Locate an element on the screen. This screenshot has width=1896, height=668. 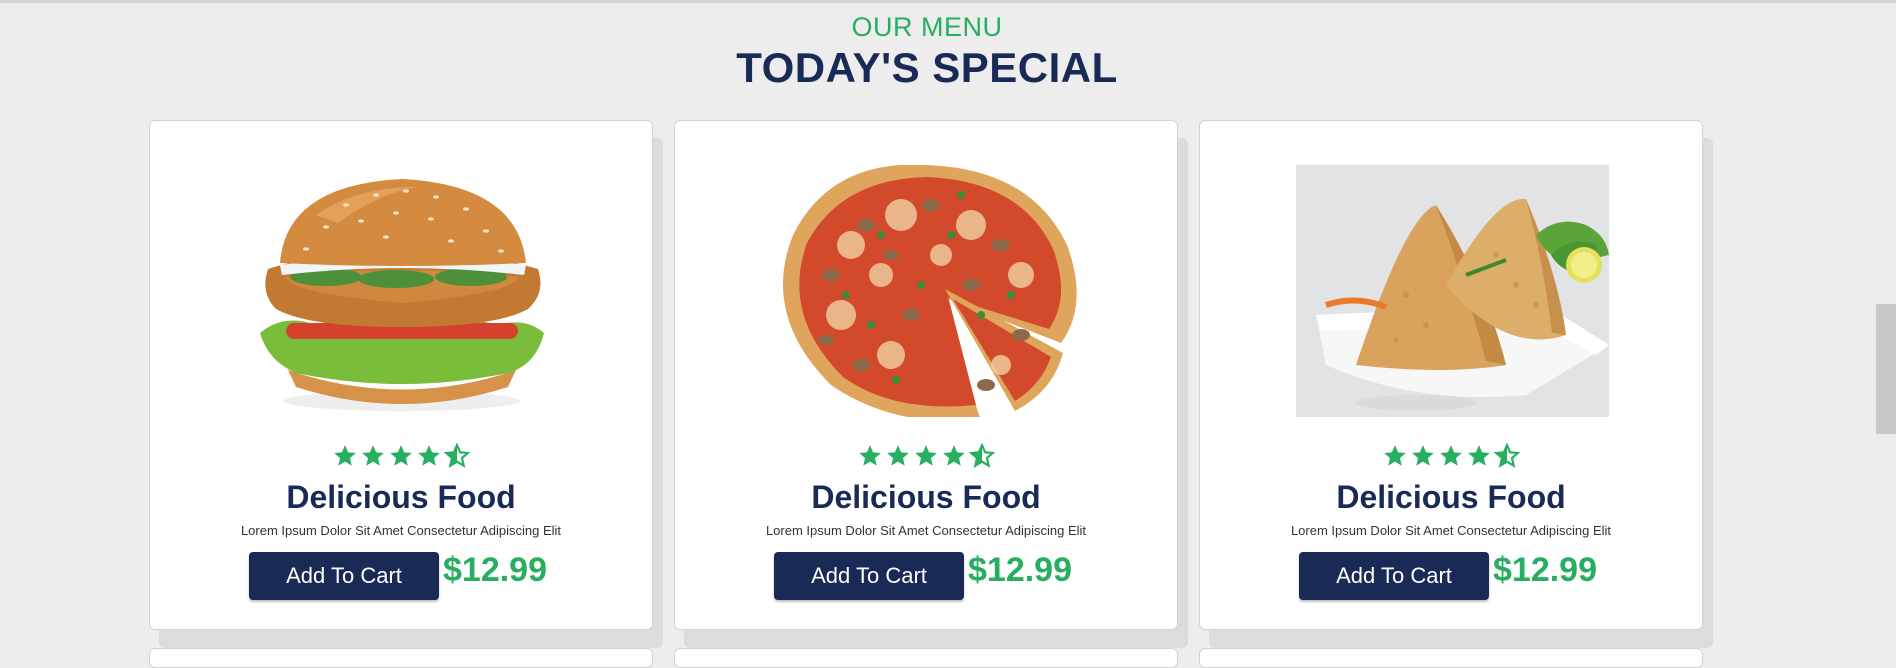
pizza-image is located at coordinates (927, 291).